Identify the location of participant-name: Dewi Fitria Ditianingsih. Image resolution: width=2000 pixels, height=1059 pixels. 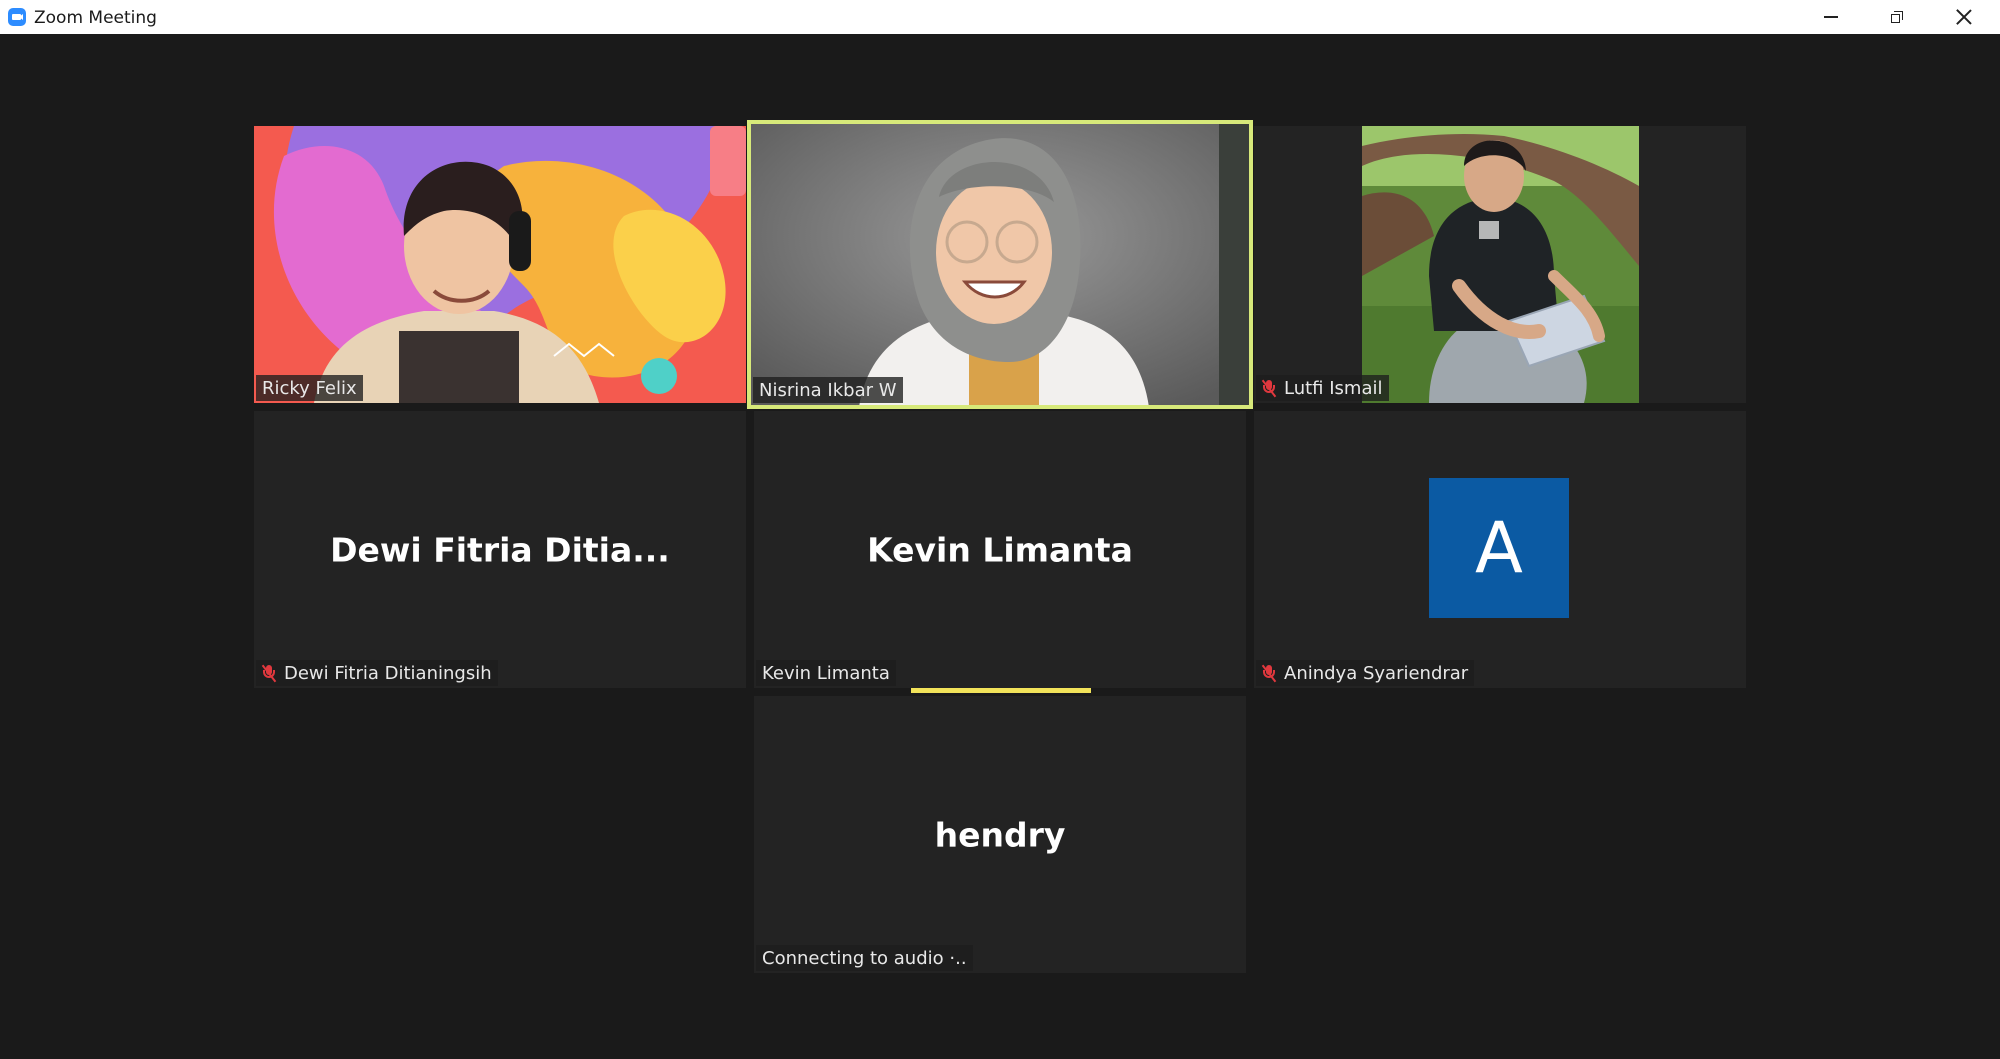
(388, 673).